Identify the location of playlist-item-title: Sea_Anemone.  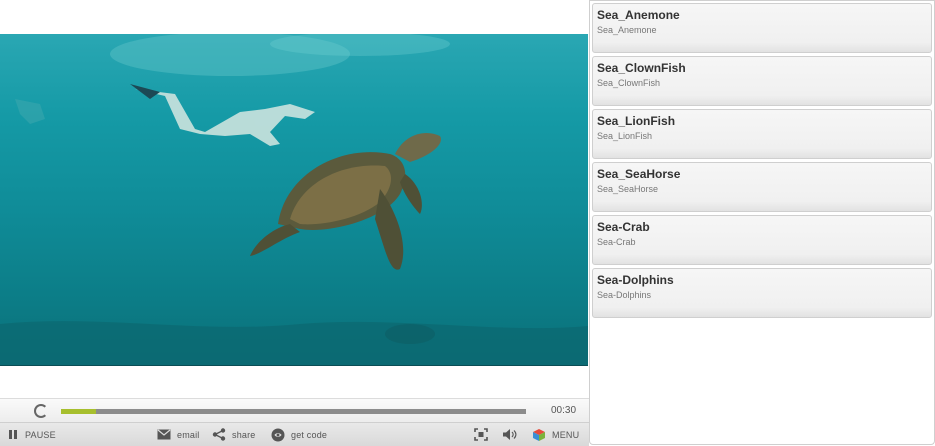
(638, 15).